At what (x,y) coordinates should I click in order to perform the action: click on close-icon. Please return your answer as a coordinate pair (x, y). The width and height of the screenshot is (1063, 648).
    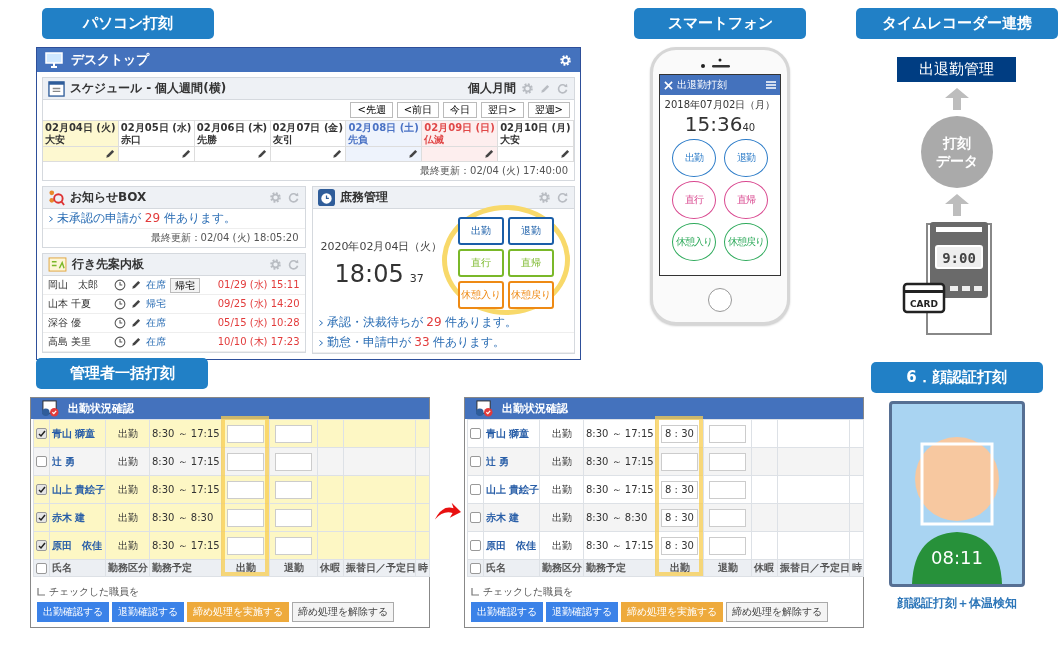
    Looking at the image, I should click on (668, 85).